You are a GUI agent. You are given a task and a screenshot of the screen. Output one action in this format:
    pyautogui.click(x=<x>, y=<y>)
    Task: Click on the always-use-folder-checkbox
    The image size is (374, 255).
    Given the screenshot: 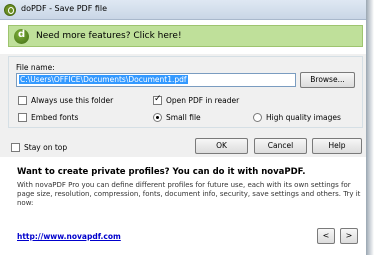 What is the action you would take?
    pyautogui.click(x=22, y=100)
    